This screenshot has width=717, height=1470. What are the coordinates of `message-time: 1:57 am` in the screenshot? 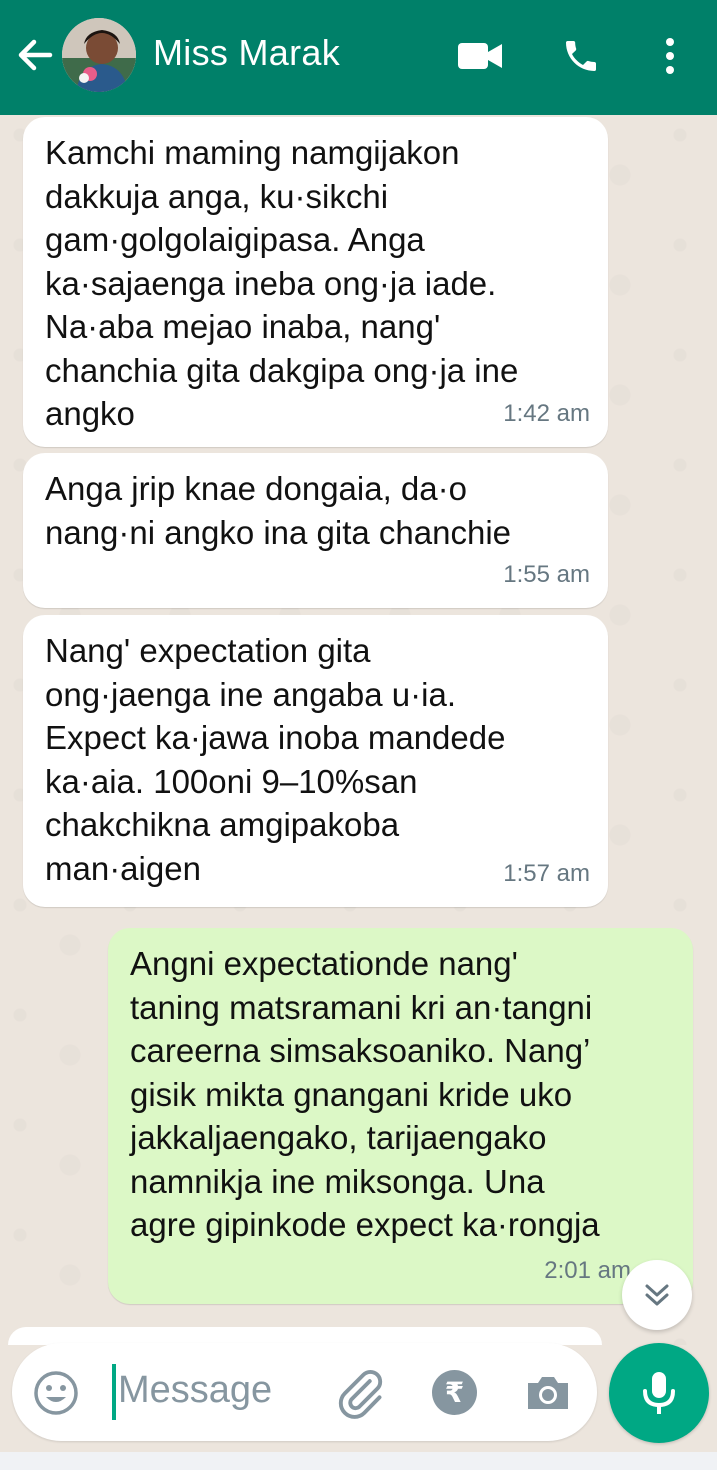 It's located at (546, 873).